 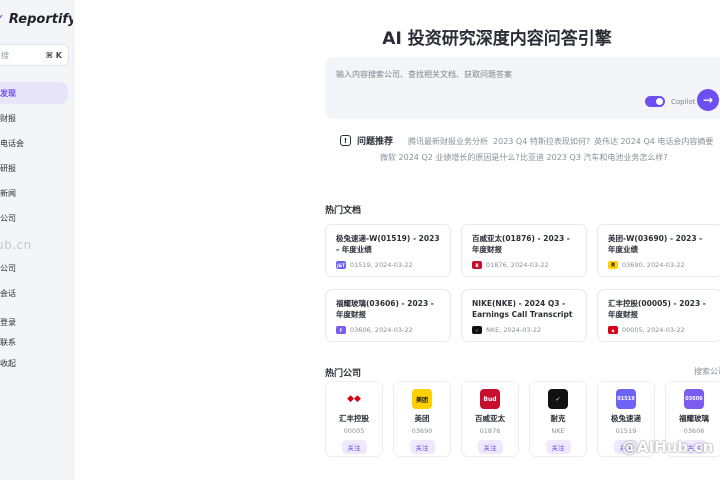 I want to click on brand-name: Reportify, so click(x=41, y=19).